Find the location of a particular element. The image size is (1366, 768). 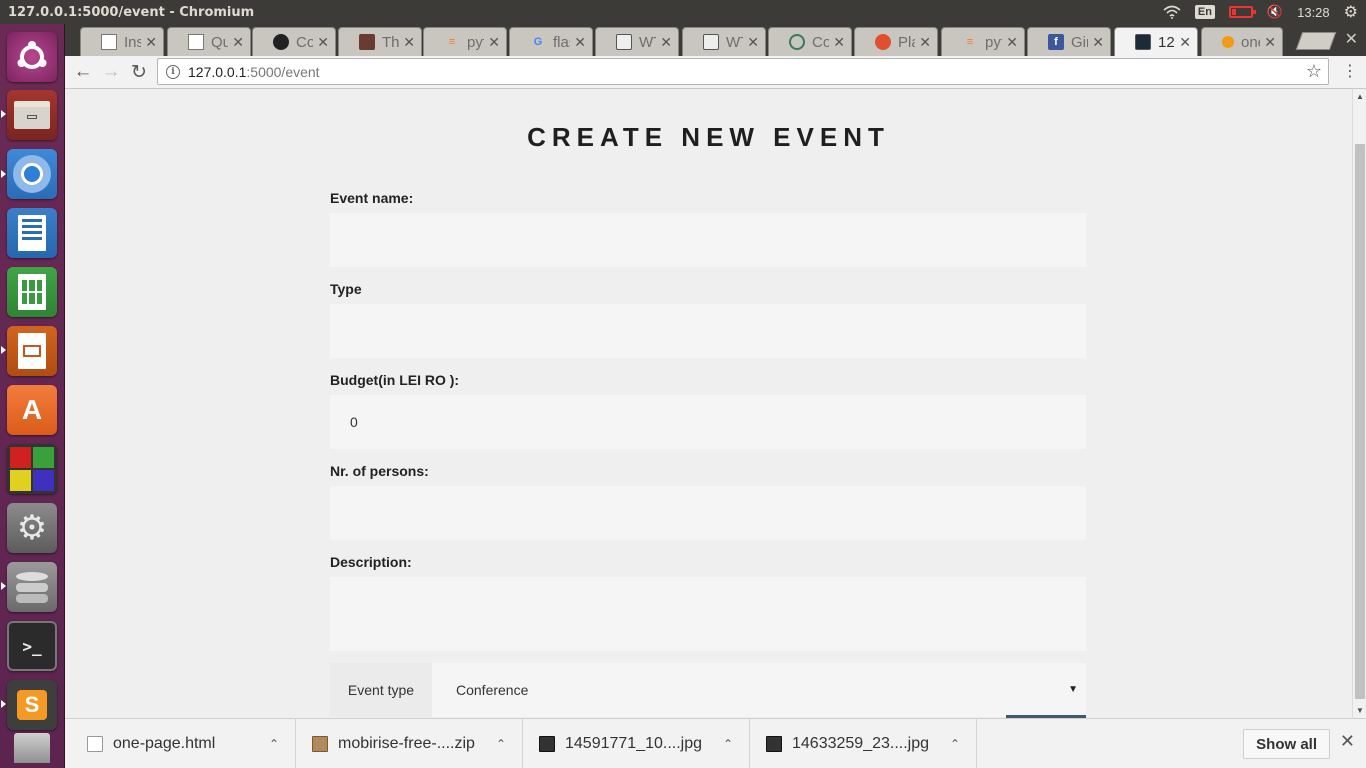

libreoffice-impress-icon is located at coordinates (32, 351).